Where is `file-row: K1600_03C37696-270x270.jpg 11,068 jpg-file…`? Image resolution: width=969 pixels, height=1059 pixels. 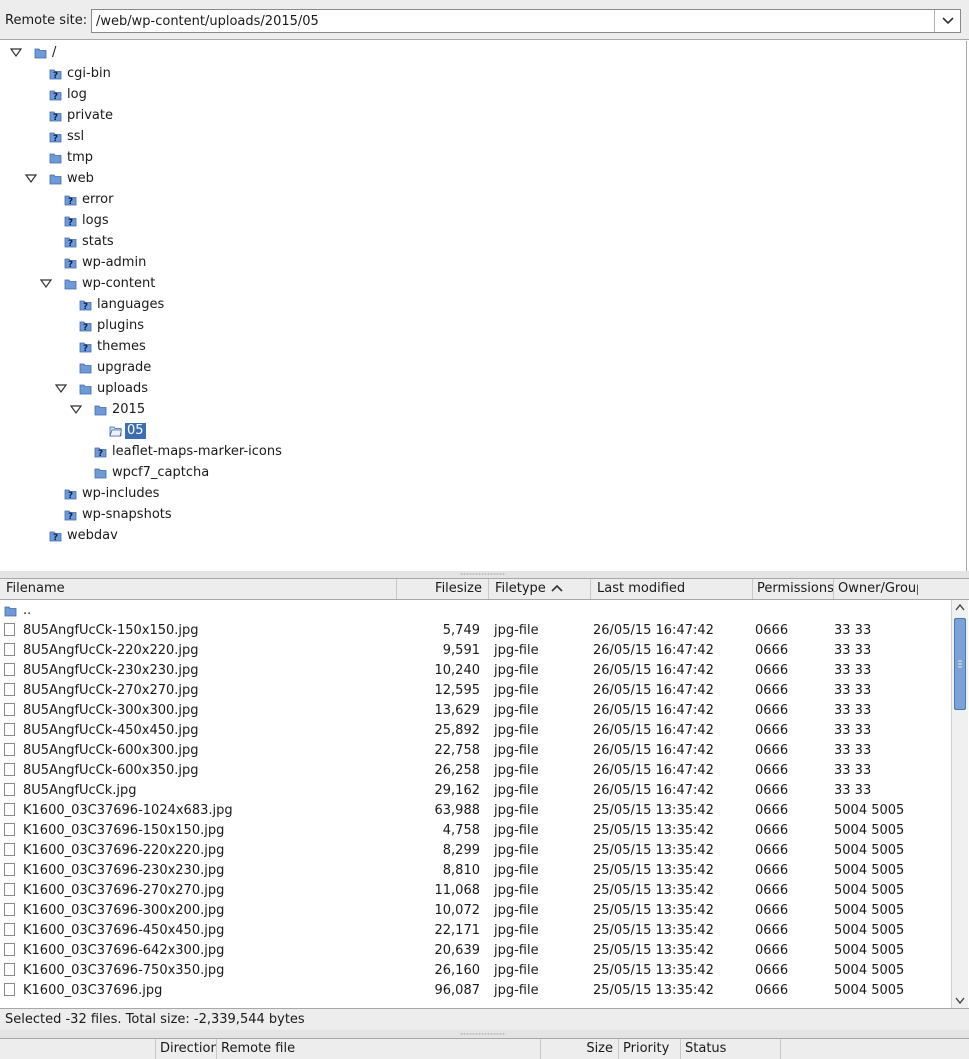
file-row: K1600_03C37696-270x270.jpg 11,068 jpg-file… is located at coordinates (475, 890).